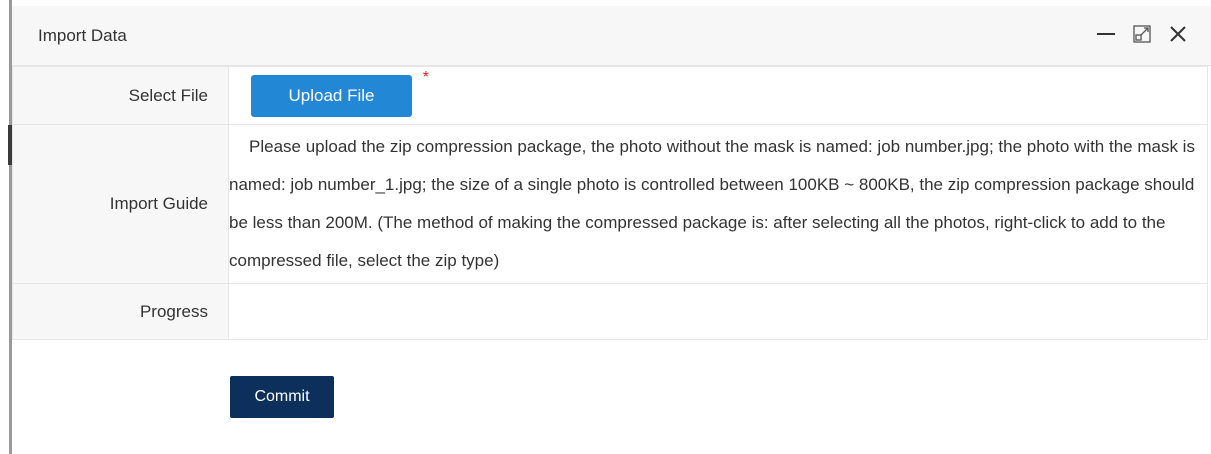 The height and width of the screenshot is (454, 1211). What do you see at coordinates (1178, 34) in the screenshot?
I see `close-icon` at bounding box center [1178, 34].